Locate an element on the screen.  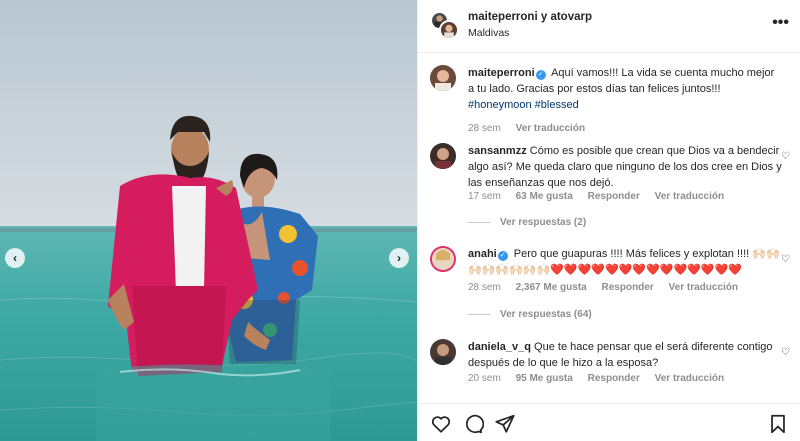
post-header: maiteperroni y atovarp Maldivas ••• is located at coordinates (609, 26).